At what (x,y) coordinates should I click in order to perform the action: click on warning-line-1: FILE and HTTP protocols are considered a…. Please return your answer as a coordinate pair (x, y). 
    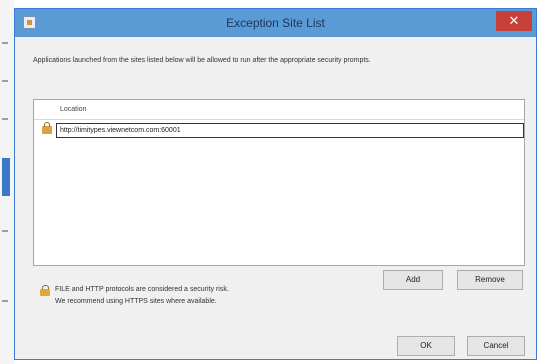
    Looking at the image, I should click on (142, 289).